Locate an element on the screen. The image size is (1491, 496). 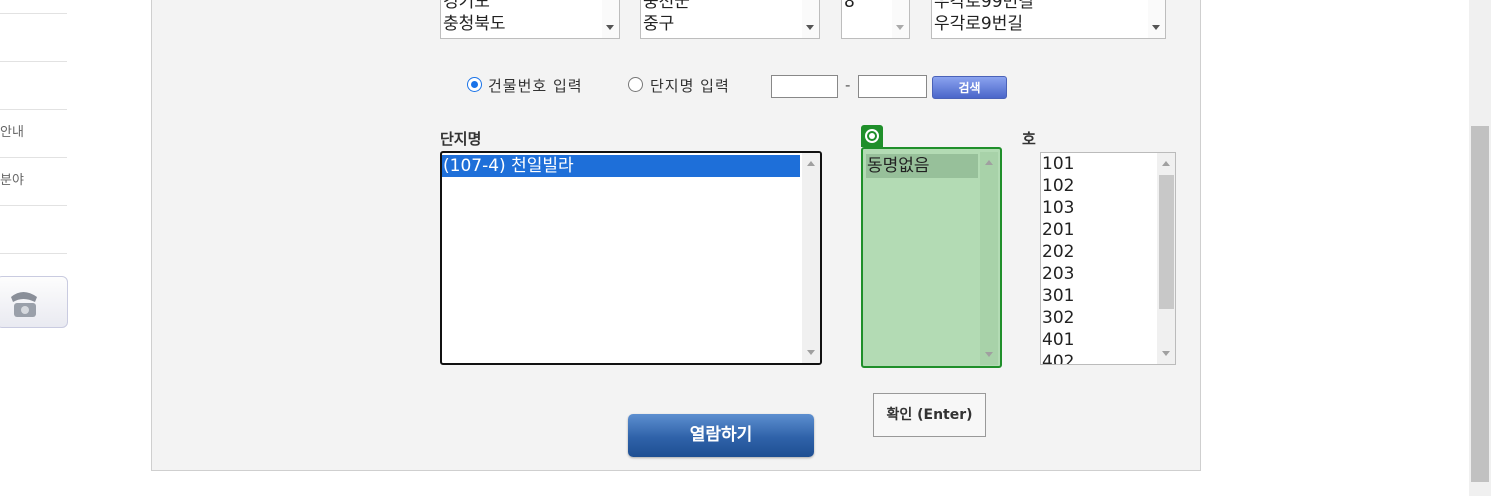
select-option: 우각로9번길 is located at coordinates (1048, 24).